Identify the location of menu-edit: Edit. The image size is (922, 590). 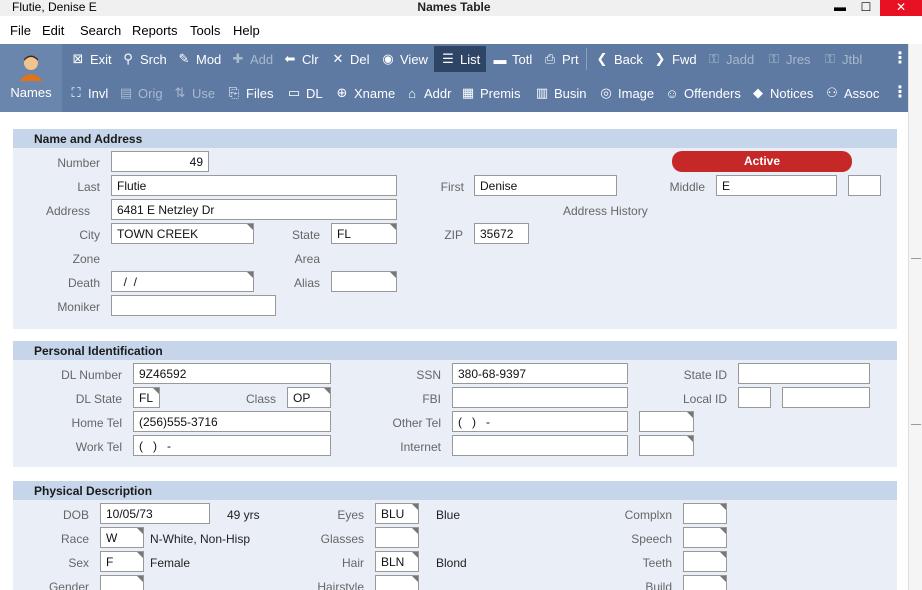
(53, 30).